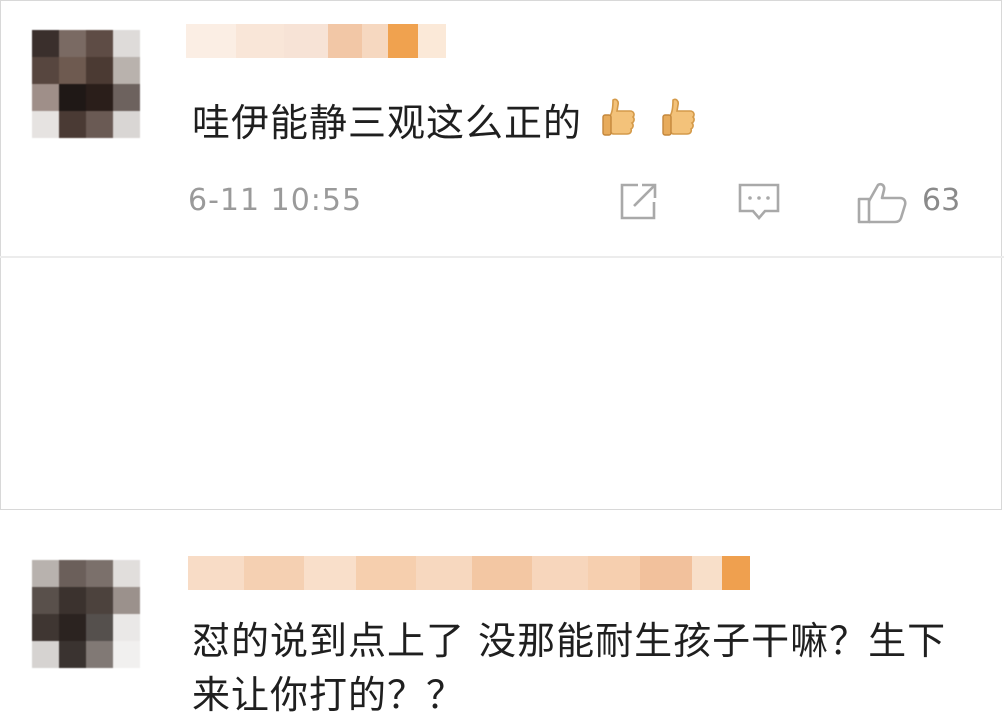  I want to click on comment-text: 哇伊能静三观这么正的, so click(447, 123).